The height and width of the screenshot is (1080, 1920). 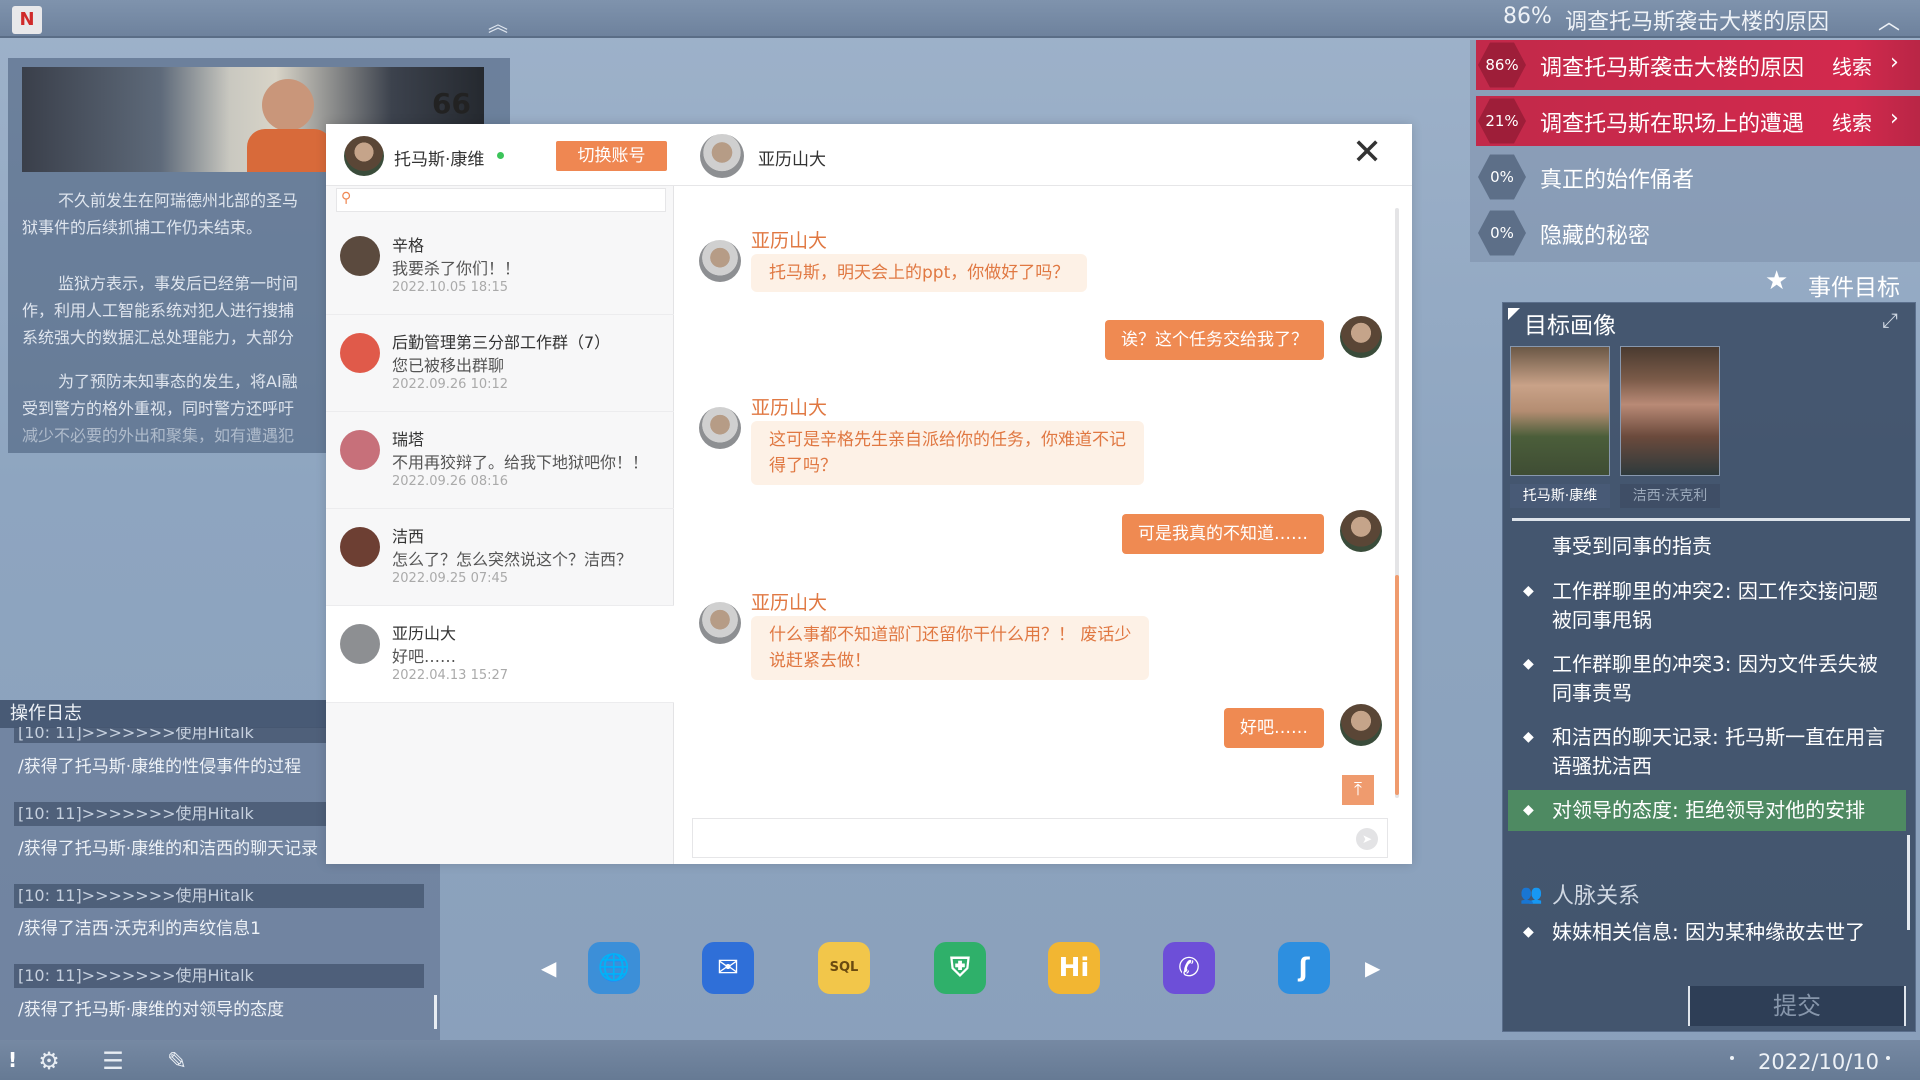 What do you see at coordinates (611, 156) in the screenshot?
I see `switch-account-button: 切换账号` at bounding box center [611, 156].